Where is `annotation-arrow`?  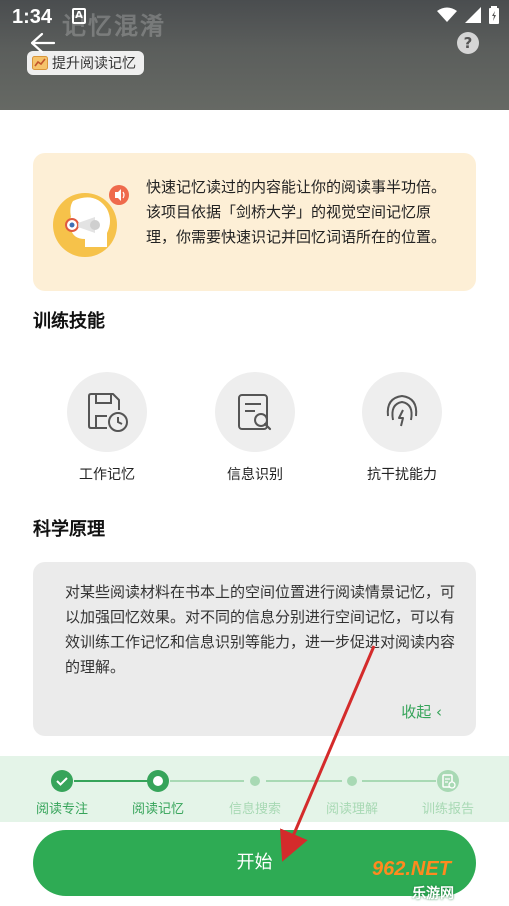
annotation-arrow is located at coordinates (328, 753).